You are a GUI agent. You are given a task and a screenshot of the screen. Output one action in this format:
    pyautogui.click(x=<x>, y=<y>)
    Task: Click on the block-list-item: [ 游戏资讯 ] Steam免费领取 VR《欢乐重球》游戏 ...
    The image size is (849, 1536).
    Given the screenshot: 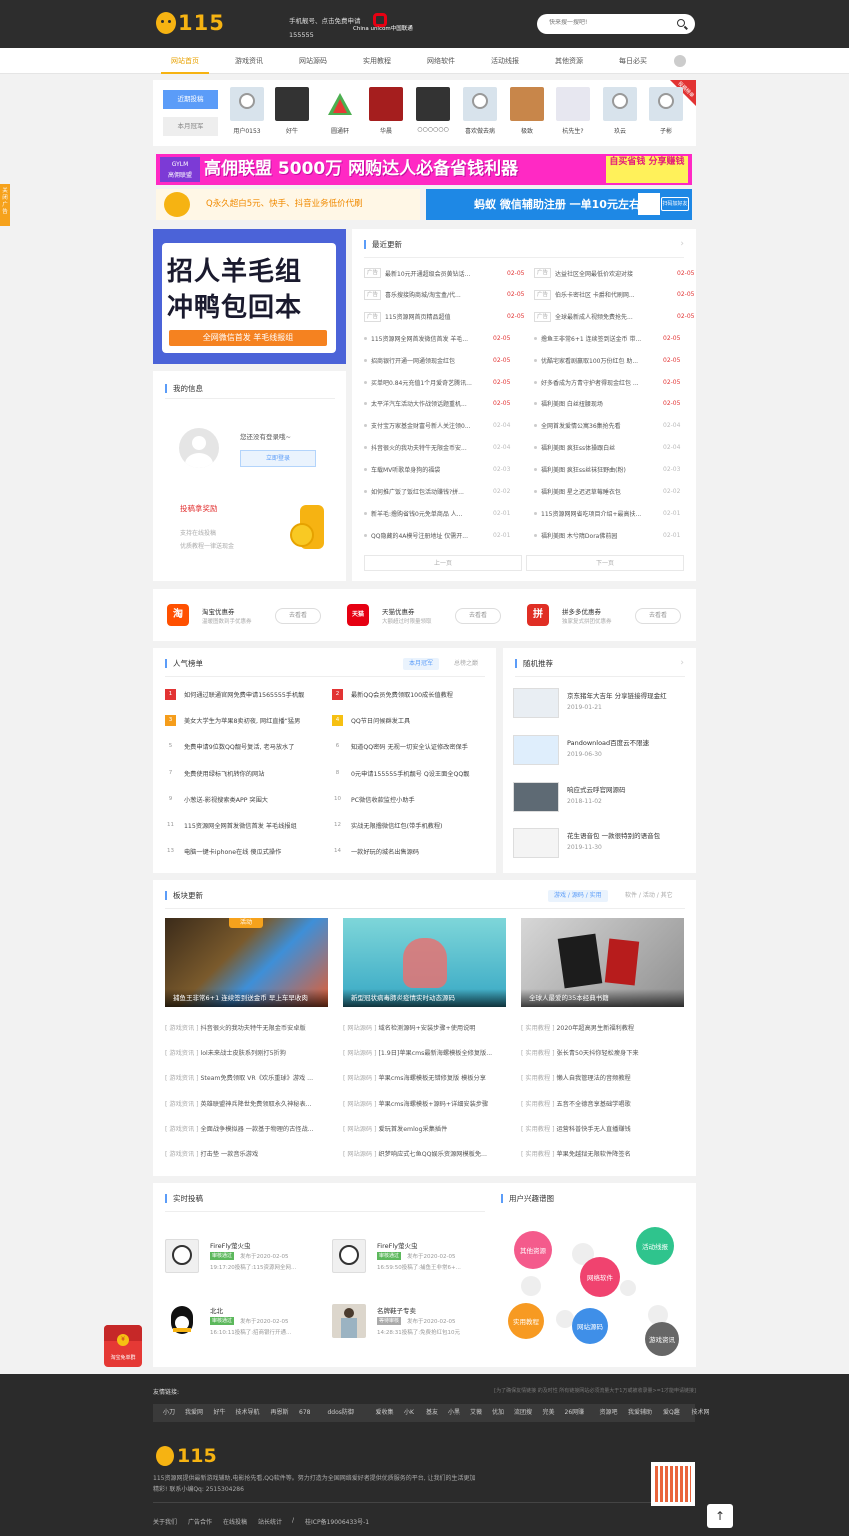 What is the action you would take?
    pyautogui.click(x=247, y=1077)
    